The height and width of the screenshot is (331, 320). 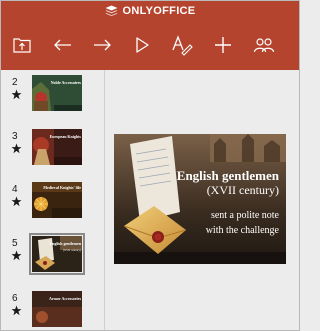 I want to click on edit-text-button, so click(x=182, y=45).